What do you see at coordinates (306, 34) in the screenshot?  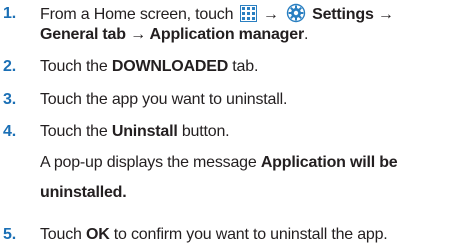 I see `period: .` at bounding box center [306, 34].